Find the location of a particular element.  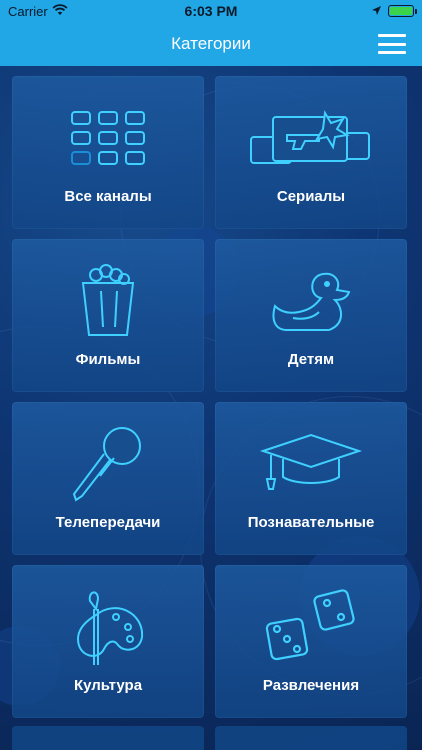

category-tile-all-channels: Все каналы is located at coordinates (108, 152).